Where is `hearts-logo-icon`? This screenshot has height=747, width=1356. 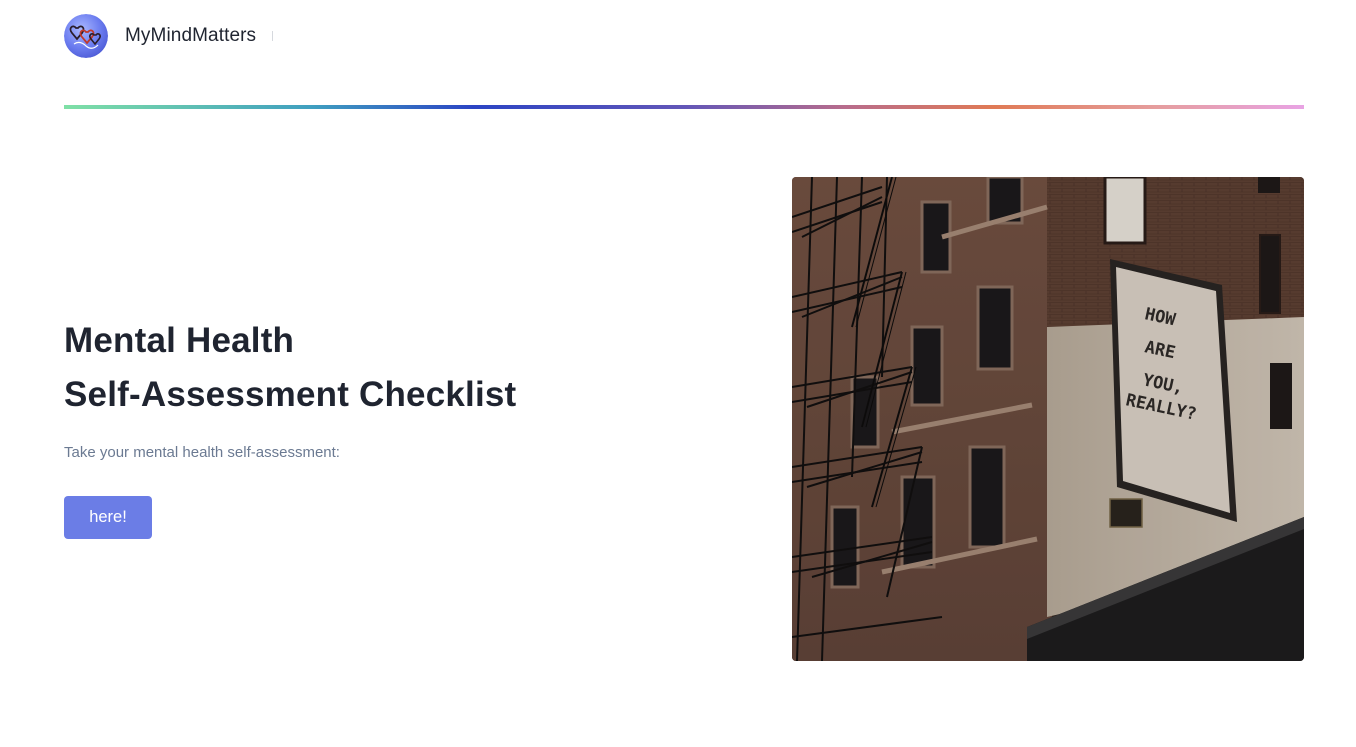
hearts-logo-icon is located at coordinates (86, 36).